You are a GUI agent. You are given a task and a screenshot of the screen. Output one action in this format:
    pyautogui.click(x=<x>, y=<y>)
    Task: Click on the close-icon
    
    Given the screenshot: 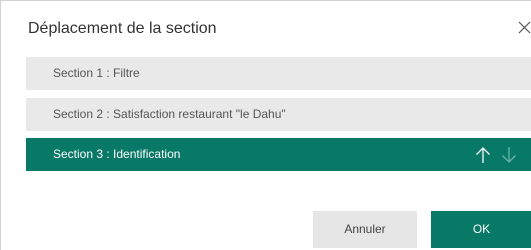 What is the action you would take?
    pyautogui.click(x=524, y=27)
    